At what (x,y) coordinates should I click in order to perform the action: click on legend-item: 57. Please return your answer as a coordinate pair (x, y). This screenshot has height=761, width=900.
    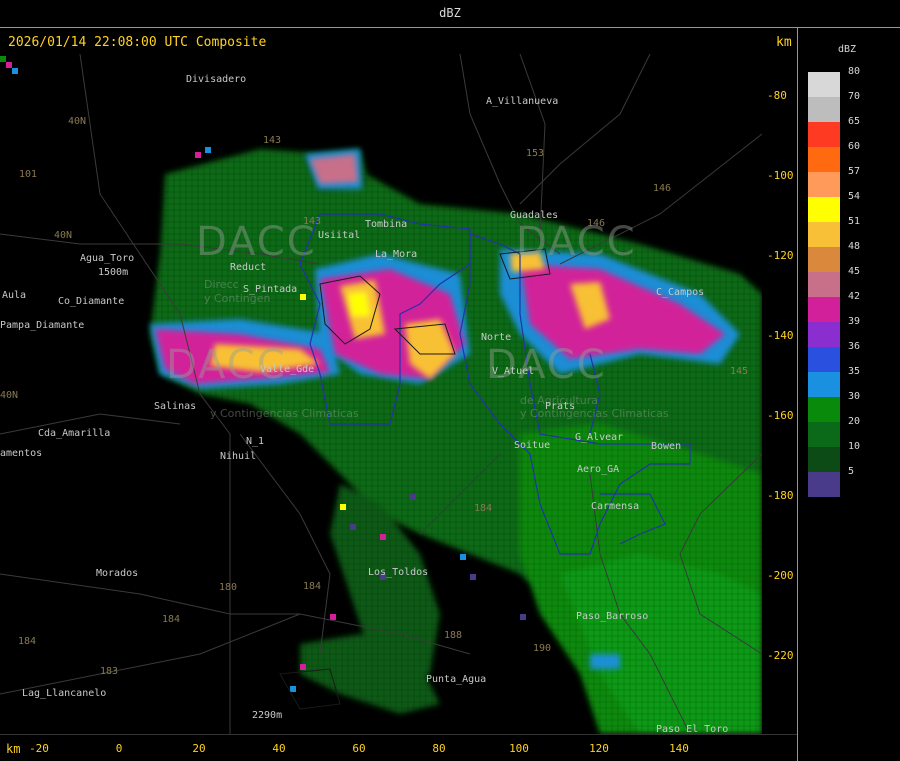
    Looking at the image, I should click on (843, 181).